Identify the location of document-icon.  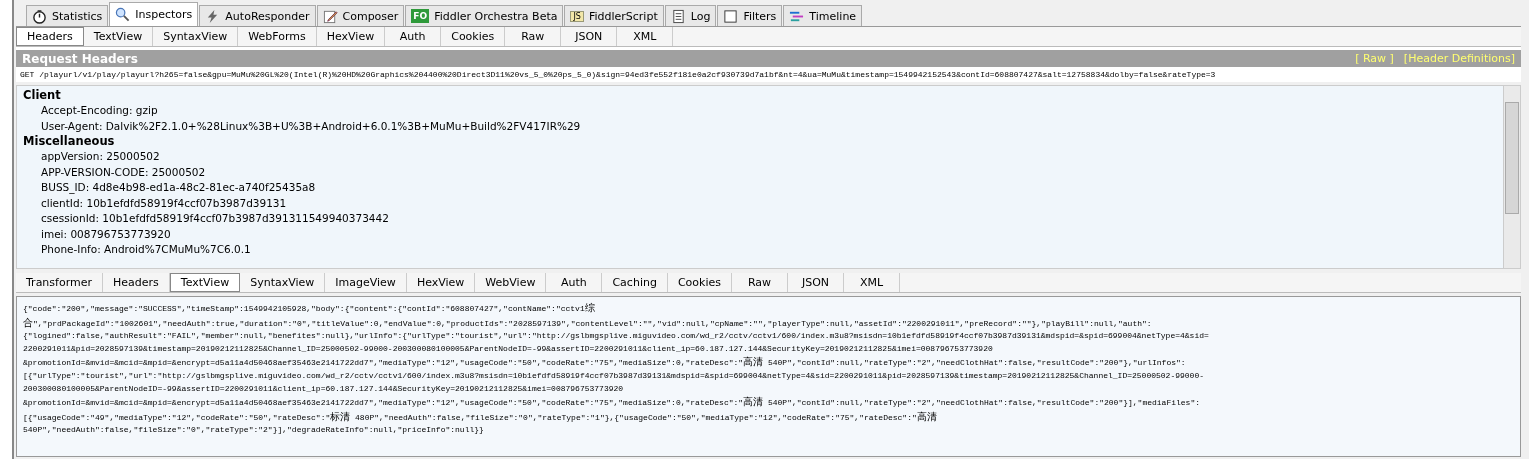
(678, 16).